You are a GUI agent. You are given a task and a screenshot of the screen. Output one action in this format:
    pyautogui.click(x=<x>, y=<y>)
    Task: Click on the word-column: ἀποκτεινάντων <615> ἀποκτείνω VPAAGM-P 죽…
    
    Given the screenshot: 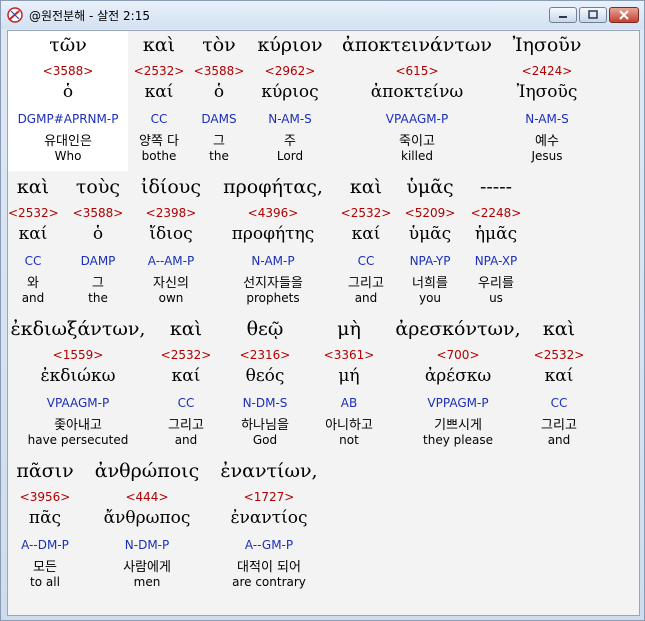 What is the action you would take?
    pyautogui.click(x=417, y=101)
    